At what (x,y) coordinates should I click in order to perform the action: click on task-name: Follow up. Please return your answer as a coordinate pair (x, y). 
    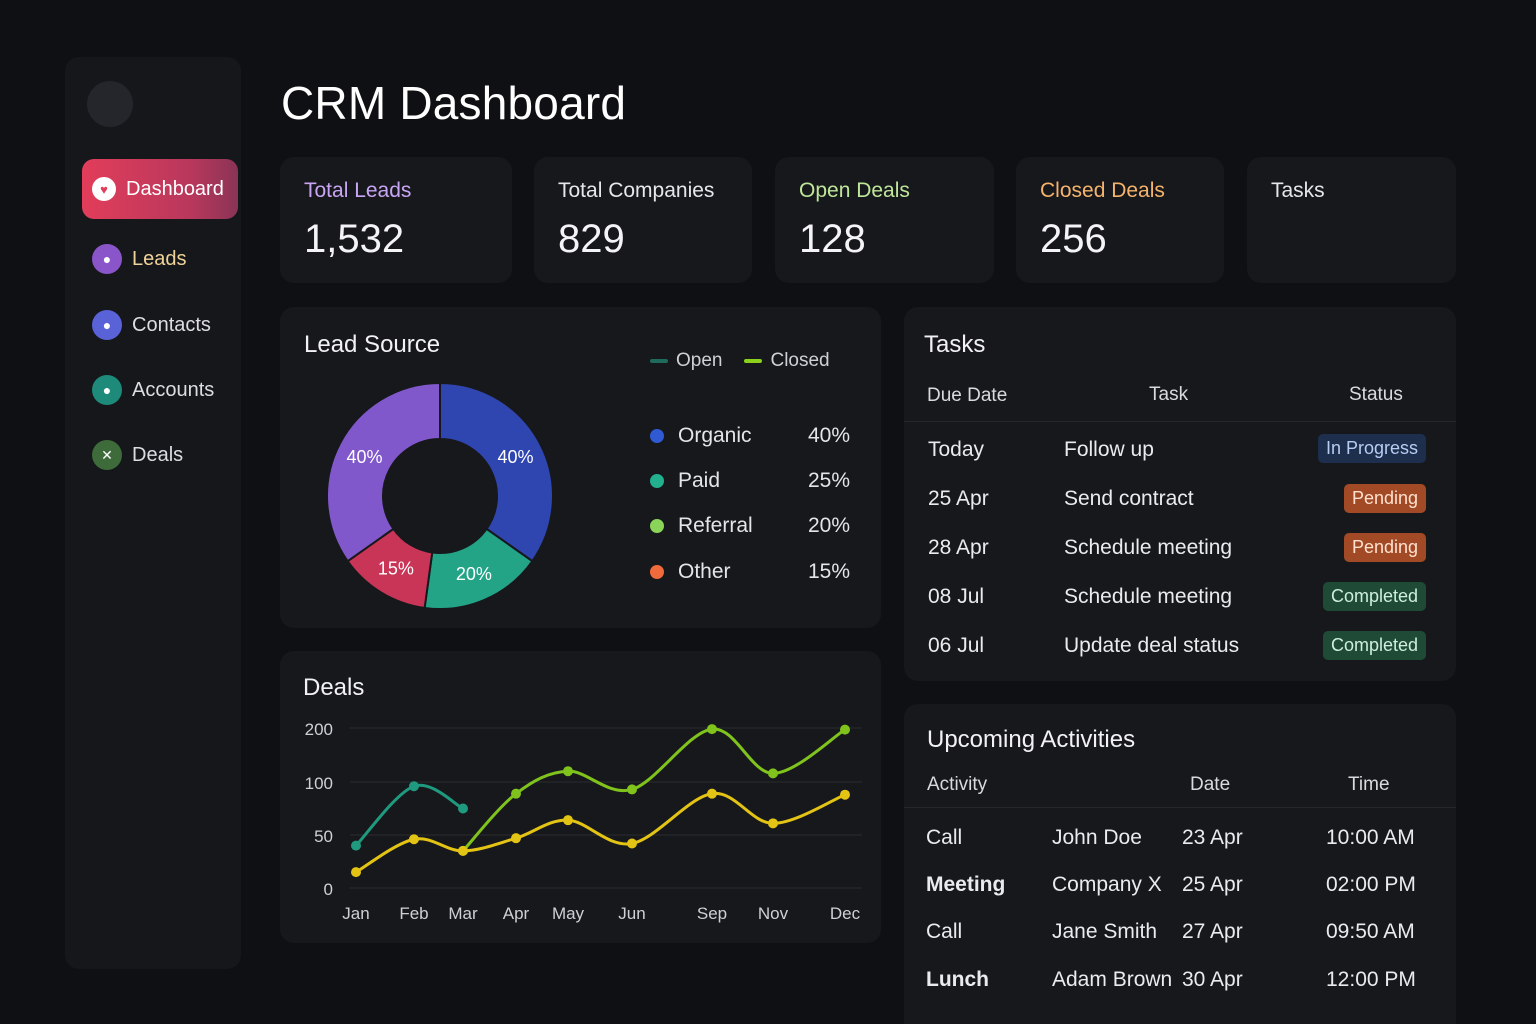
    Looking at the image, I should click on (1109, 449).